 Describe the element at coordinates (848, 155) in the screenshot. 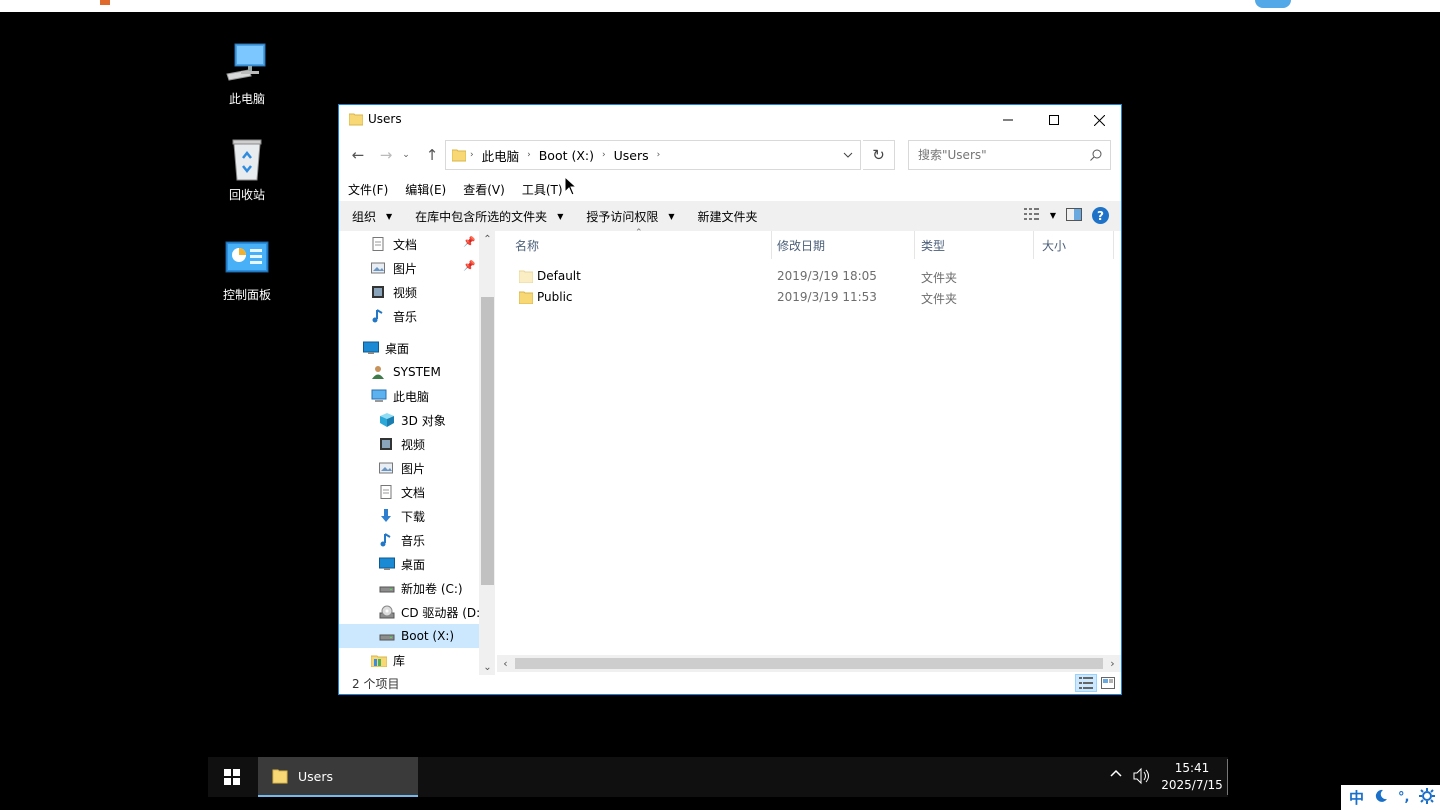

I see `address-history-chevron-icon` at that location.